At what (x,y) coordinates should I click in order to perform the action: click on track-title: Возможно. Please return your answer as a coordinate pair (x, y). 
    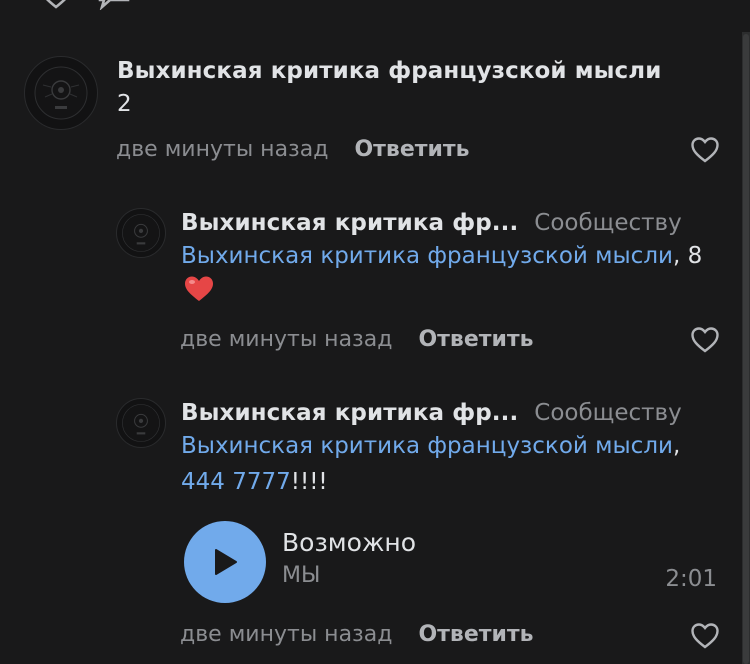
    Looking at the image, I should click on (349, 542).